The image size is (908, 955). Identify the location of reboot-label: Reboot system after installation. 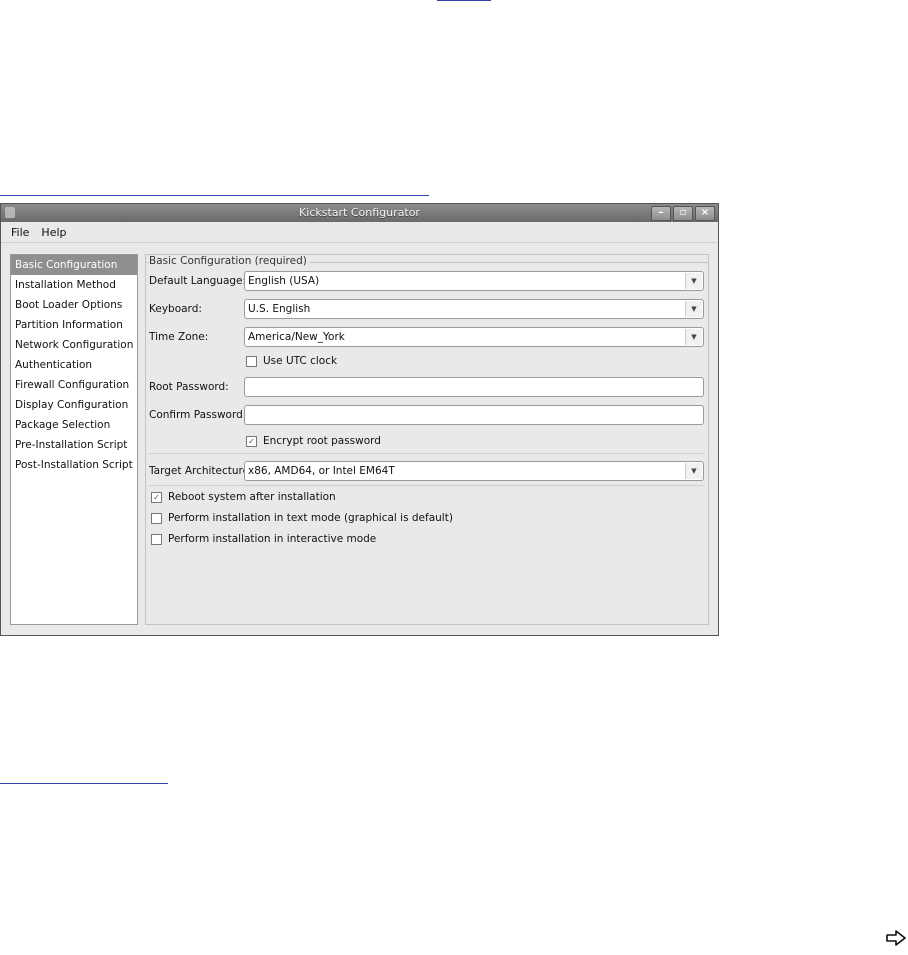
(252, 497).